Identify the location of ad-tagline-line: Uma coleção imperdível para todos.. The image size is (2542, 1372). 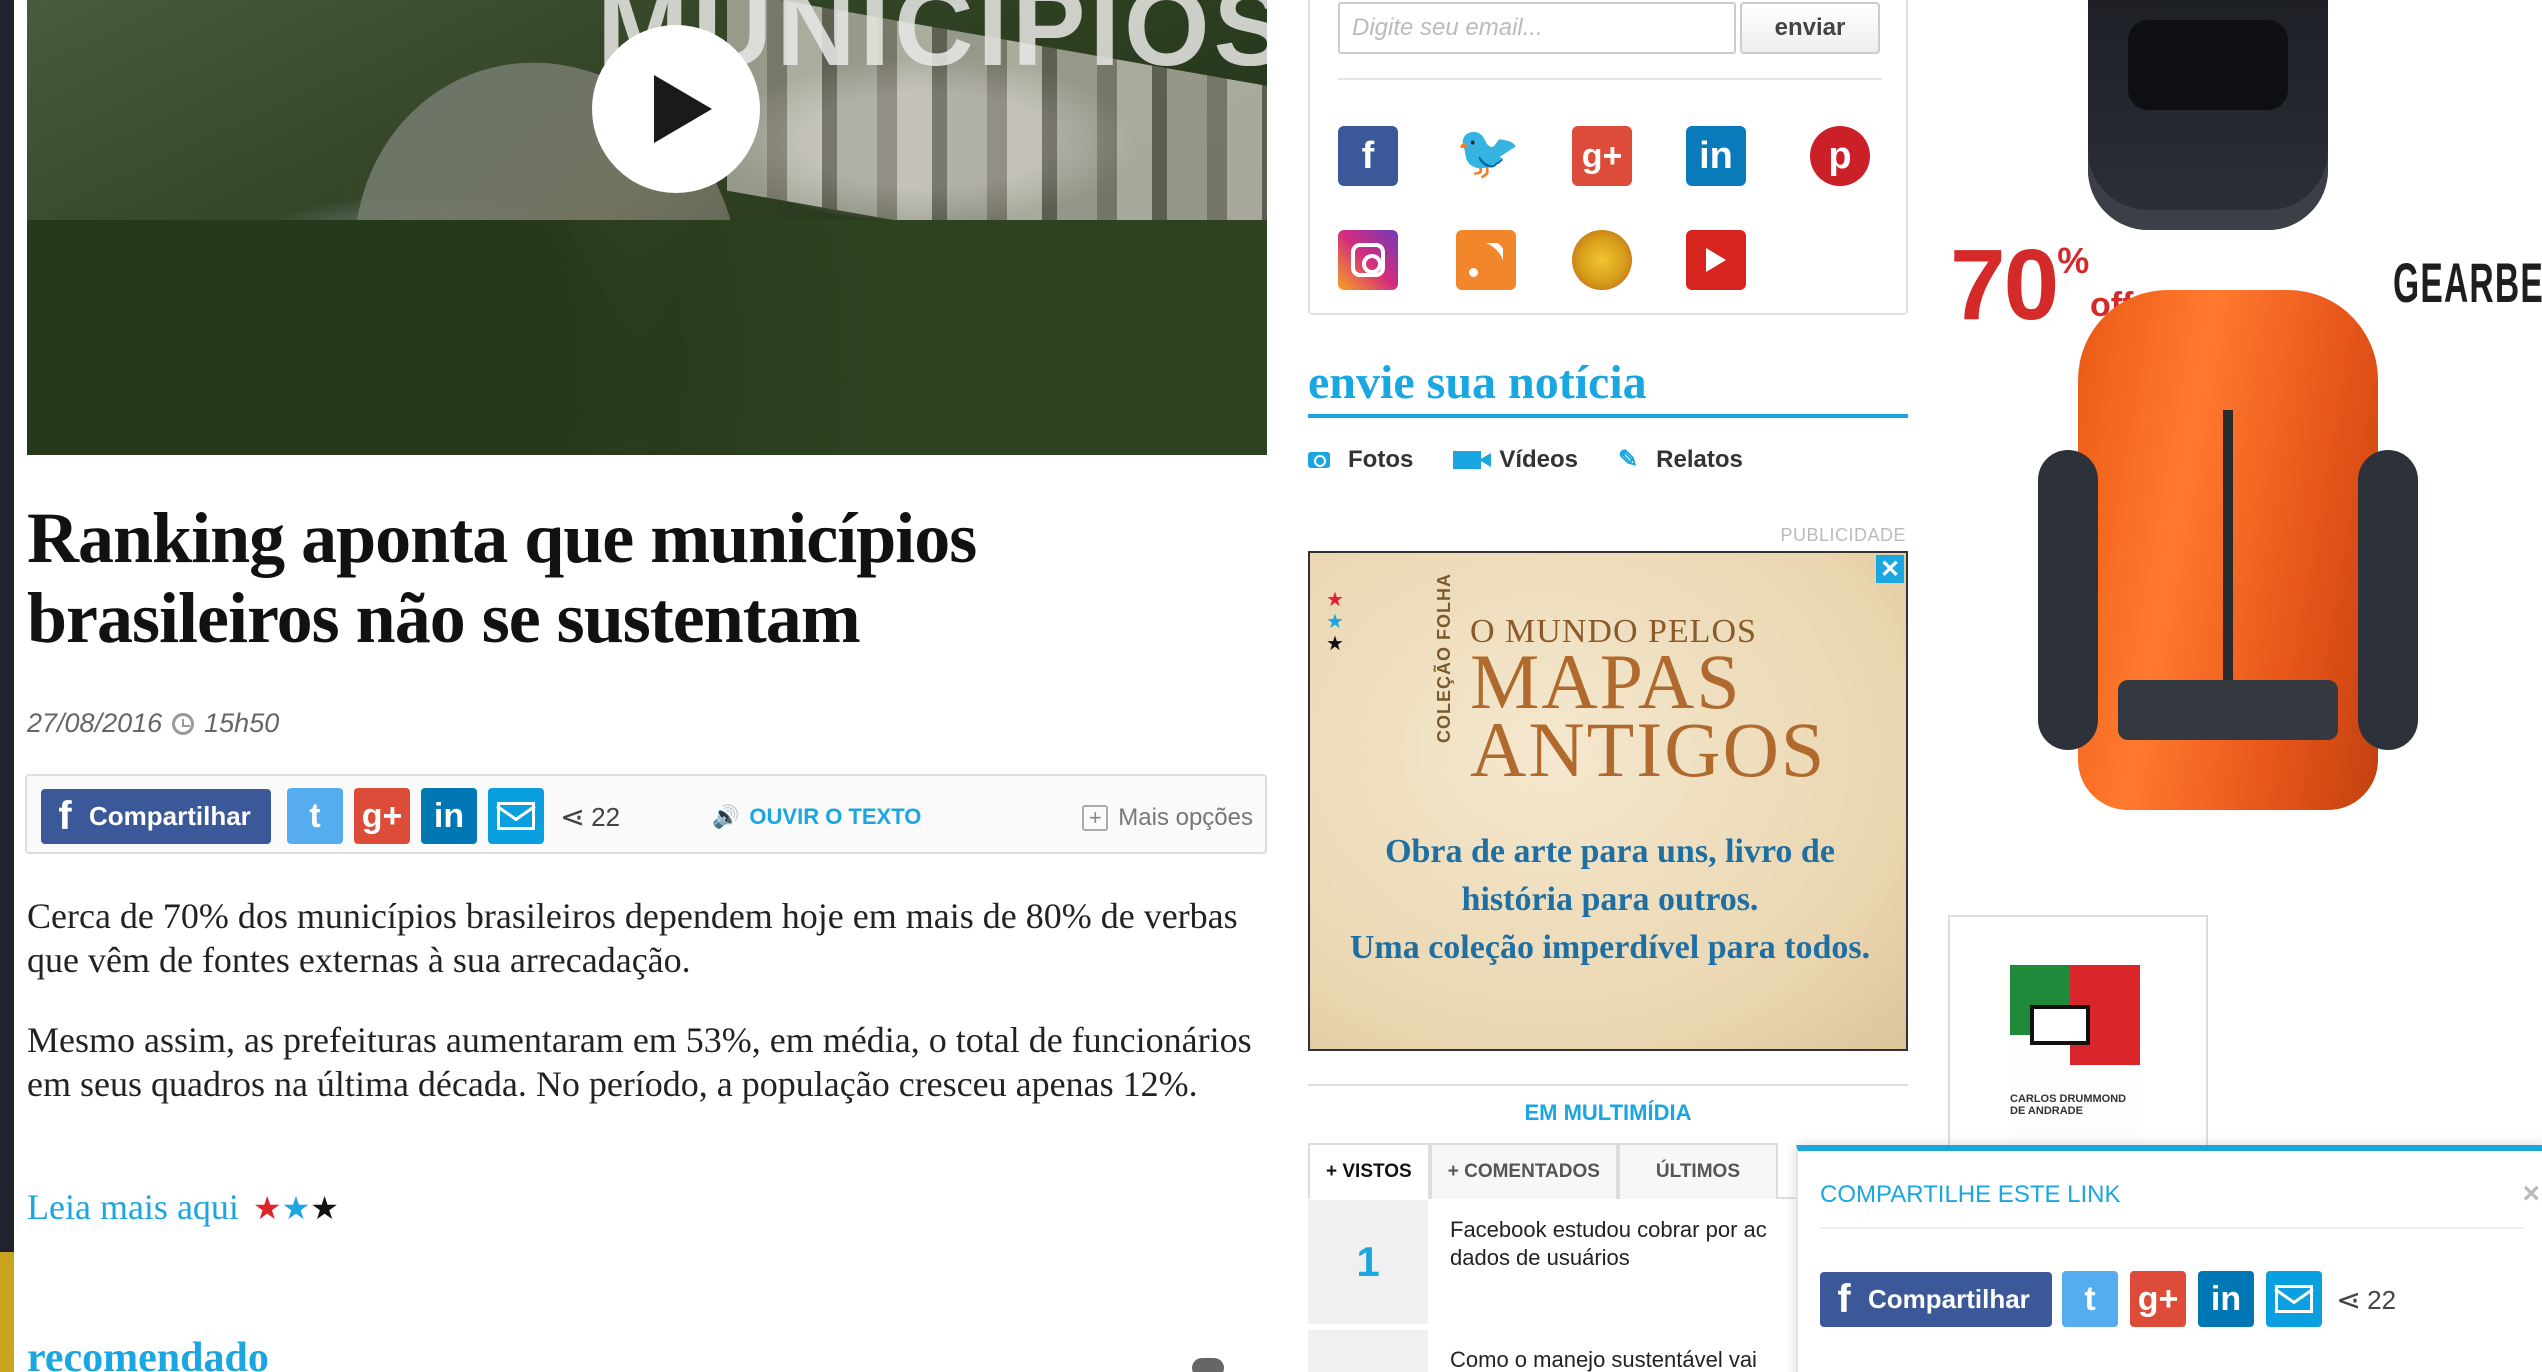
(1610, 947).